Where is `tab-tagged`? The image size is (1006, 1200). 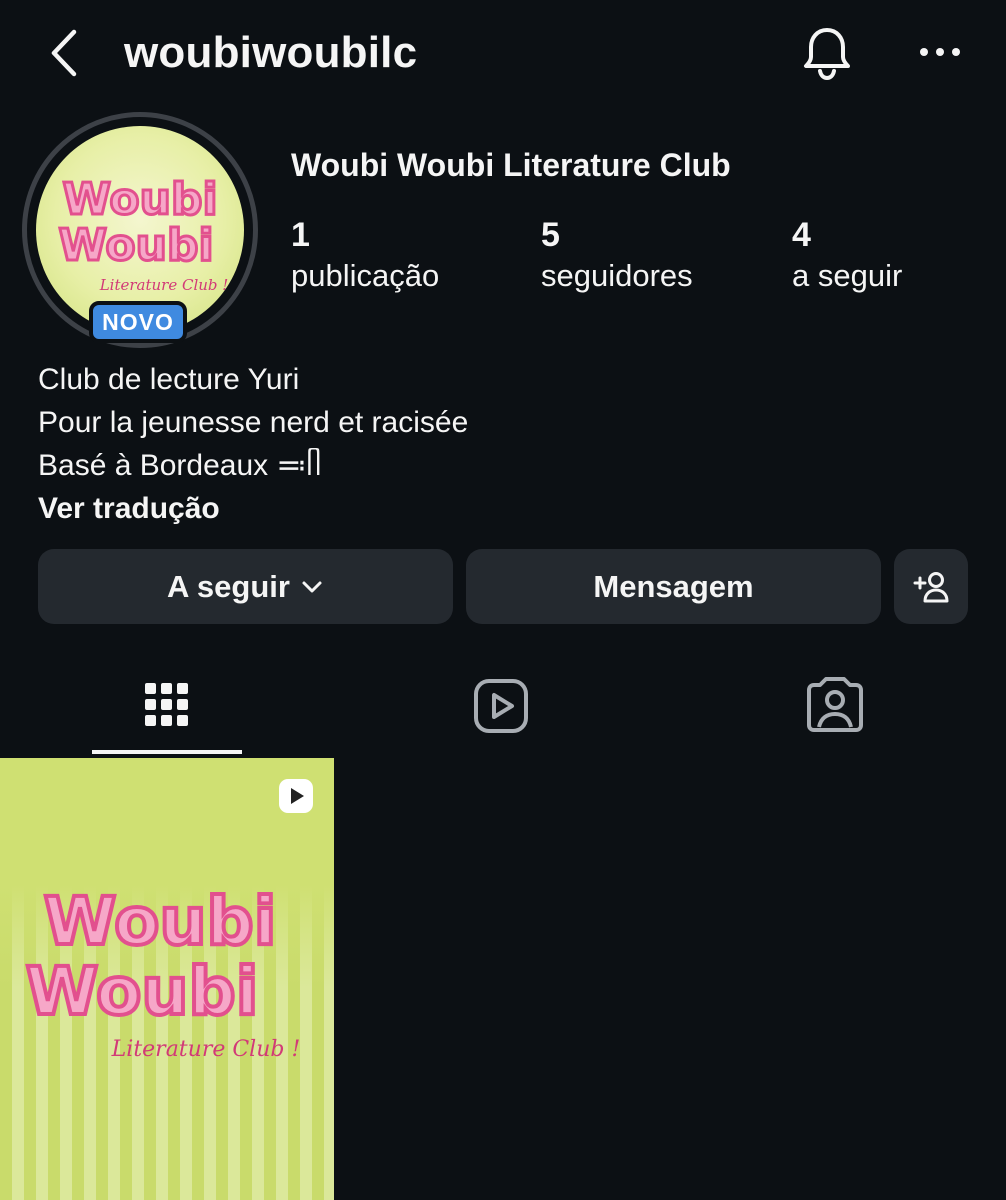
tab-tagged is located at coordinates (835, 710).